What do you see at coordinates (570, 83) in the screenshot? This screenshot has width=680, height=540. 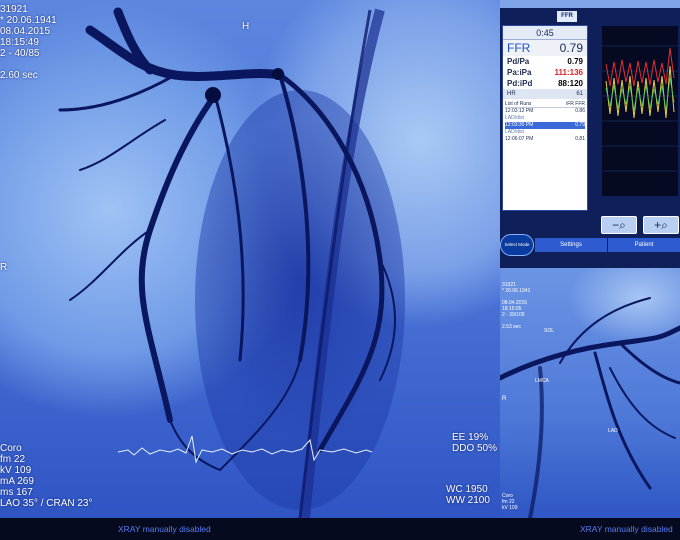 I see `pd-ipd-value: 88:120` at bounding box center [570, 83].